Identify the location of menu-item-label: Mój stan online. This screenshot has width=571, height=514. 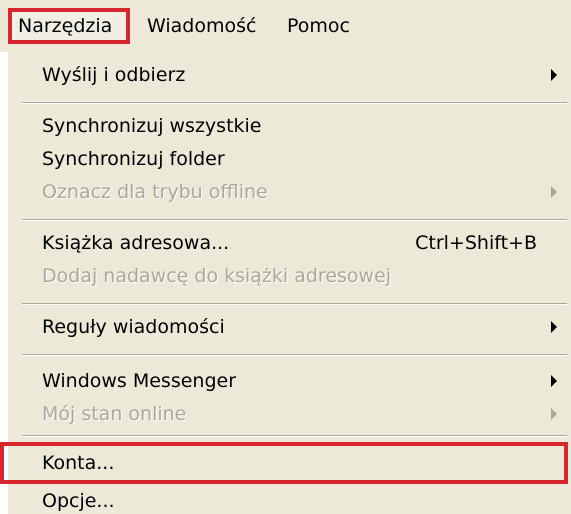
(114, 414).